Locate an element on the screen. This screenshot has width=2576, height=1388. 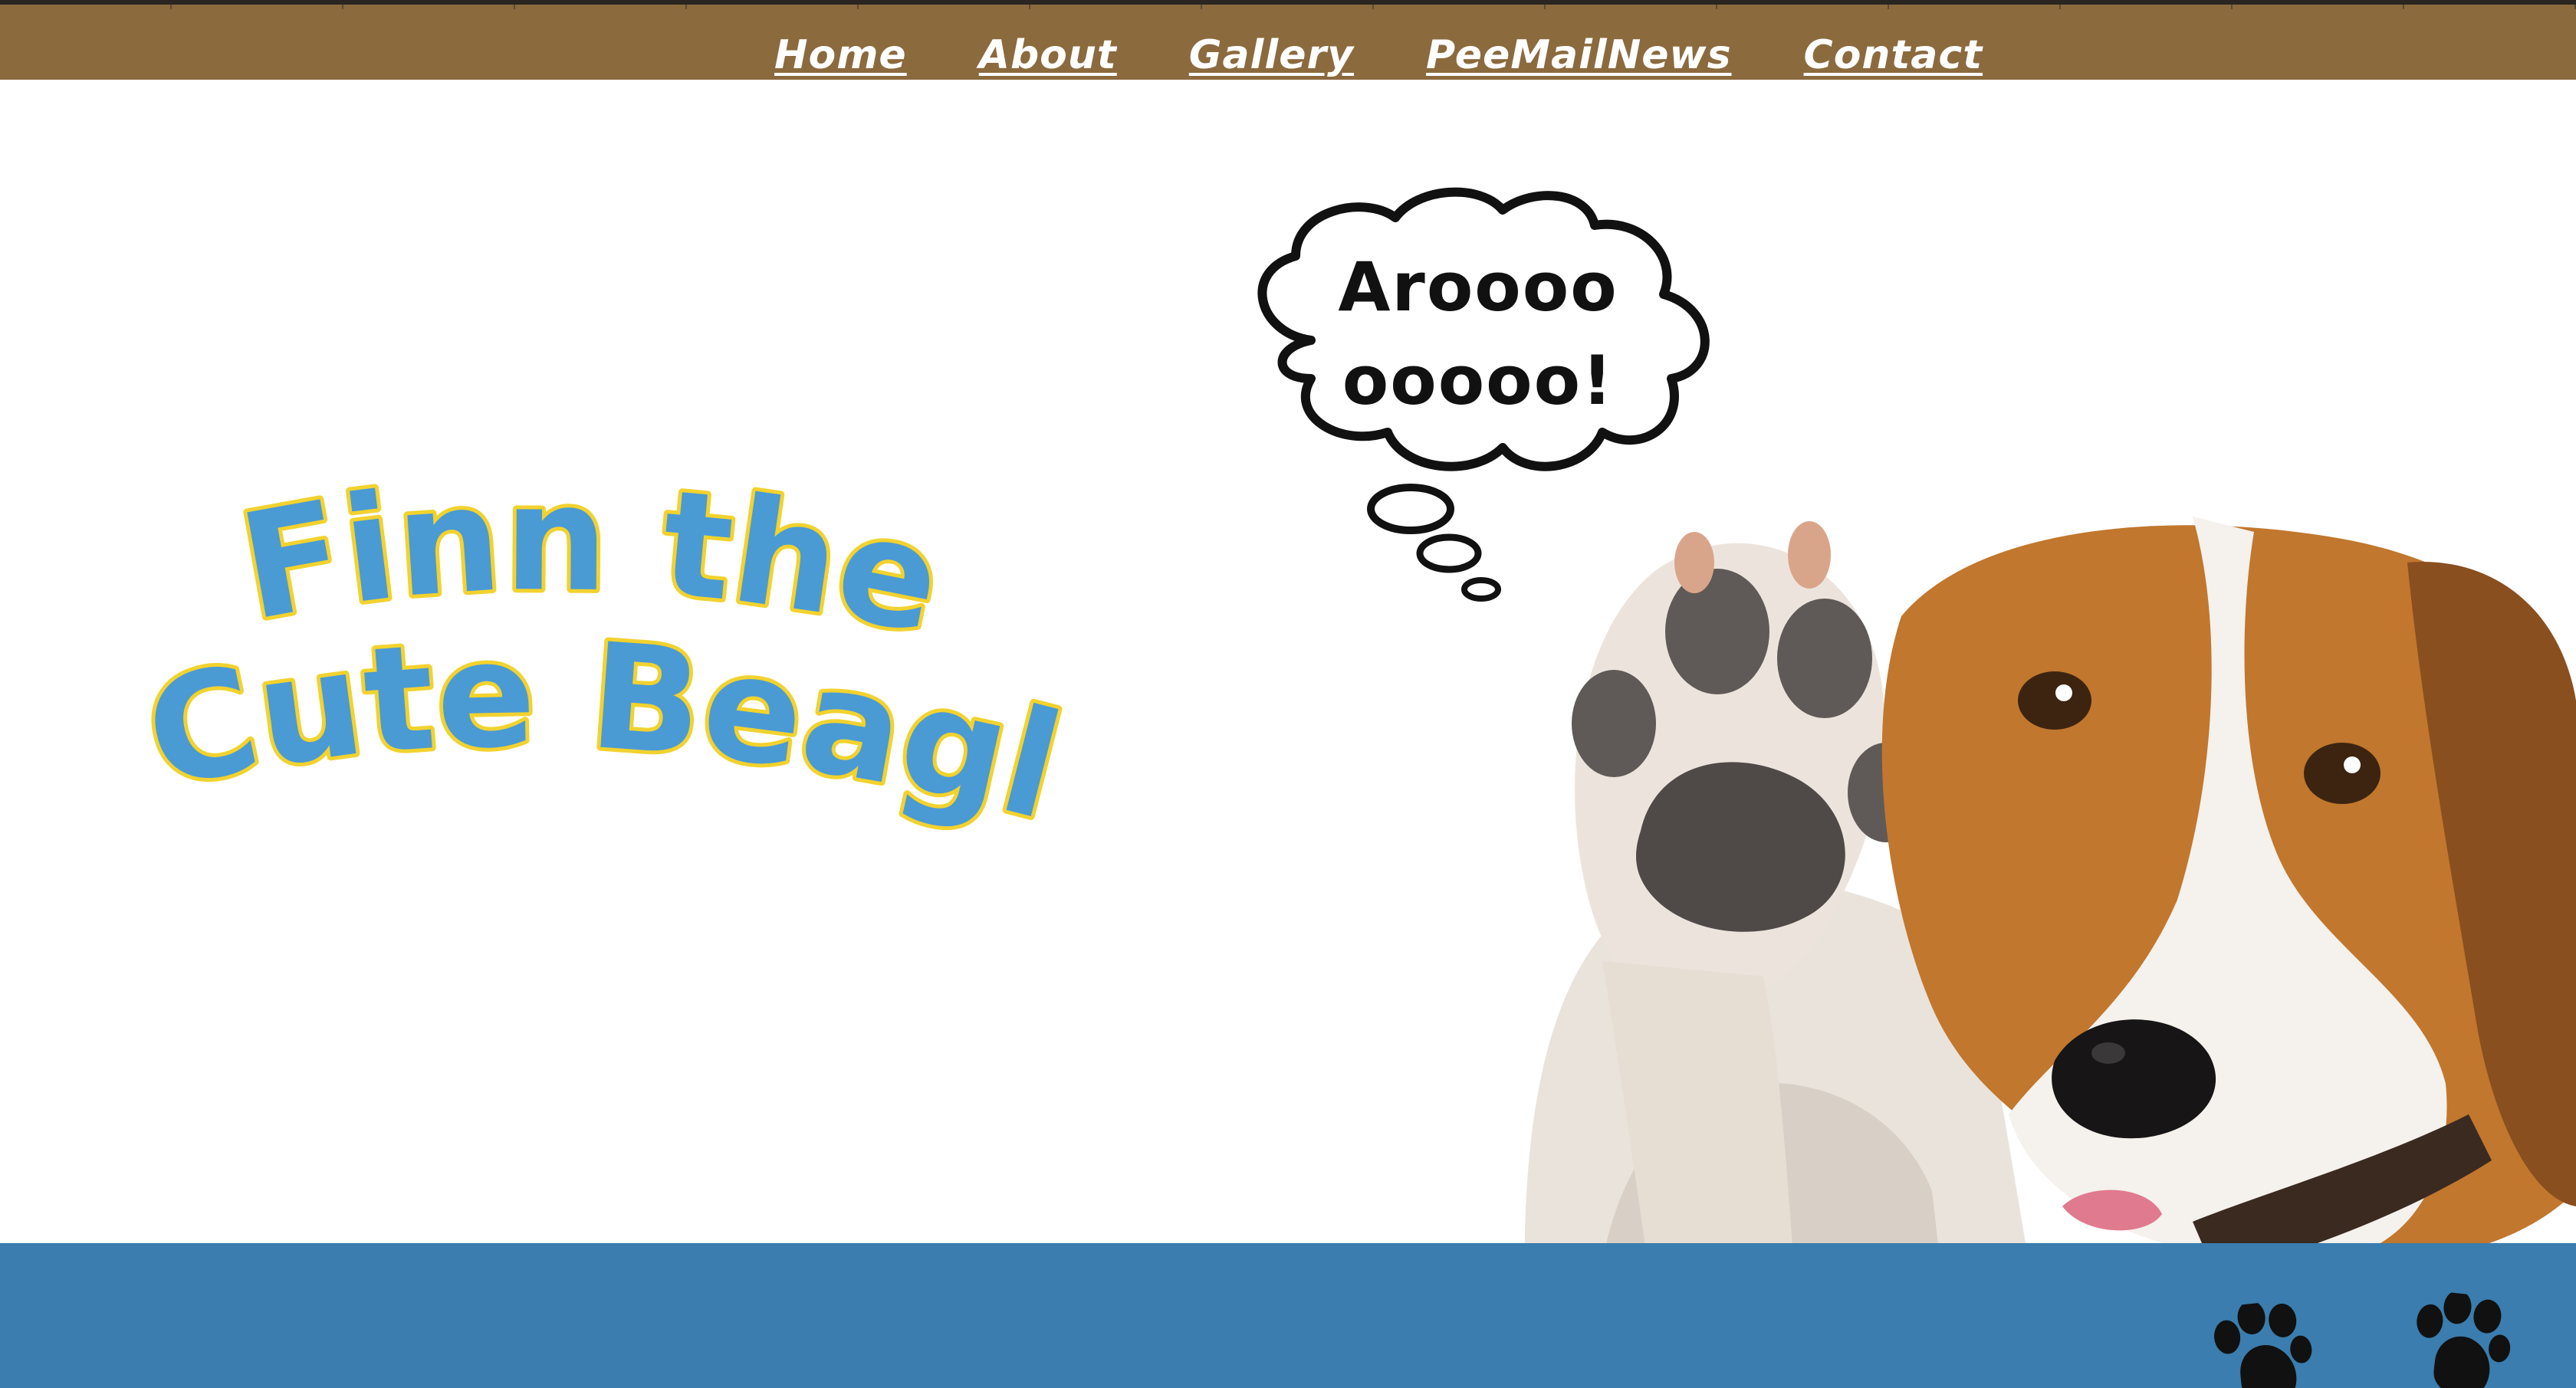
nav-link-gallery: Gallery is located at coordinates (1271, 55).